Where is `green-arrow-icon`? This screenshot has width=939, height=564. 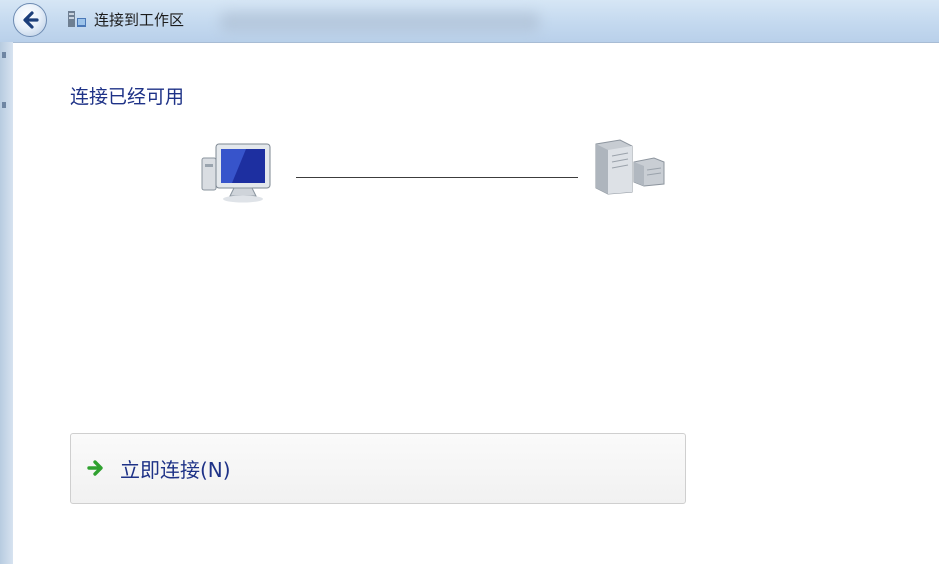
green-arrow-icon is located at coordinates (95, 468).